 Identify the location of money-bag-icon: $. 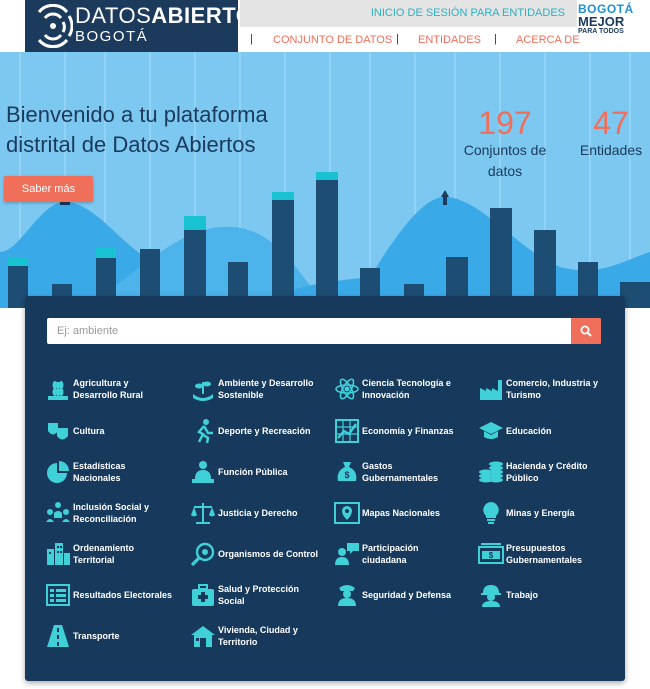
(347, 472).